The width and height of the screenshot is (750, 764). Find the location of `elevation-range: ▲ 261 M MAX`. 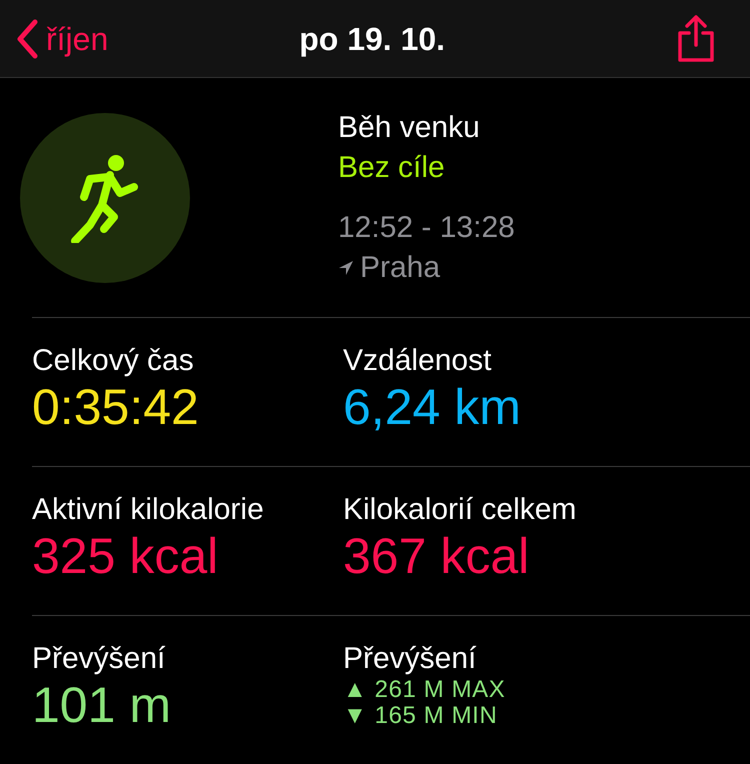

elevation-range: ▲ 261 M MAX is located at coordinates (424, 690).